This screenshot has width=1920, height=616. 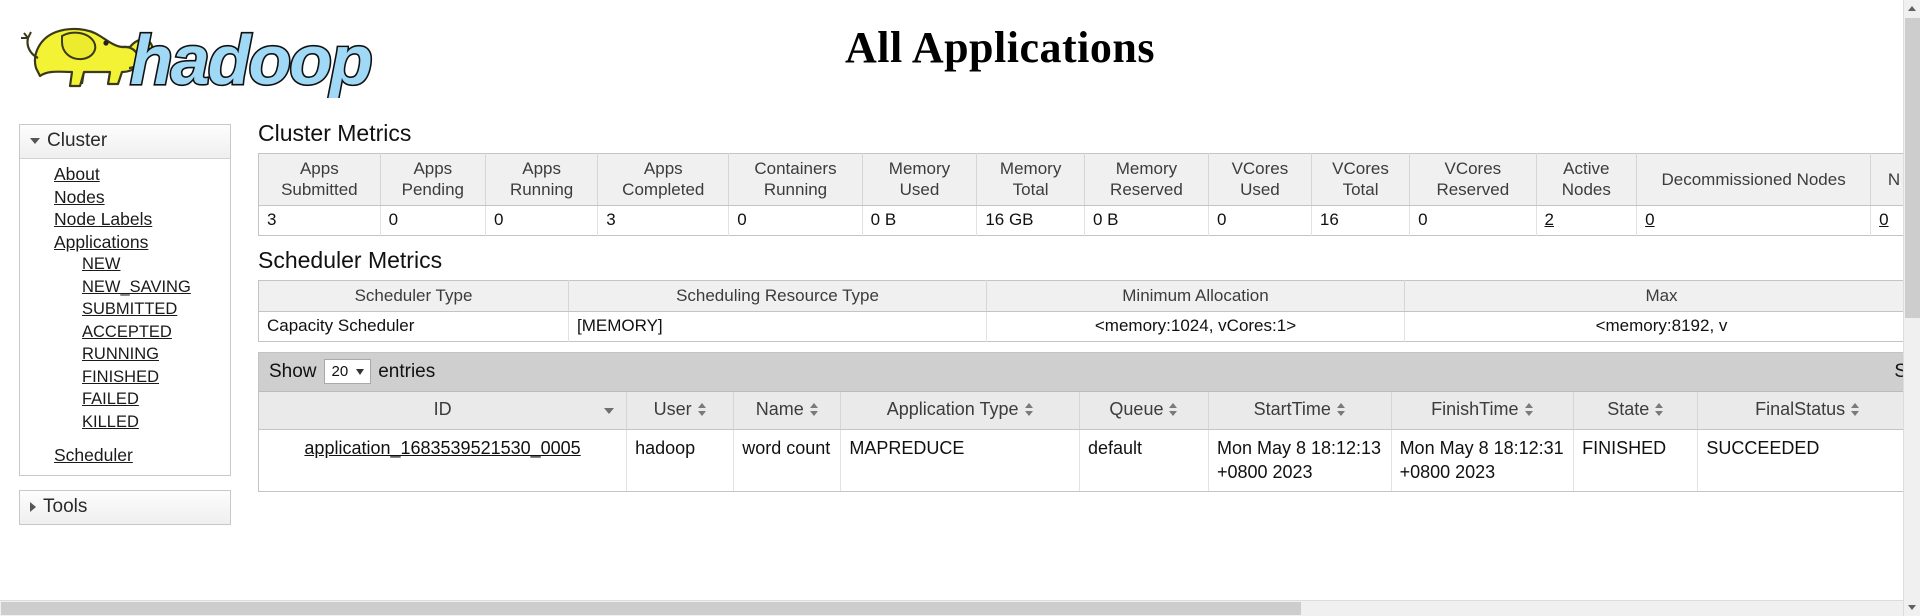 What do you see at coordinates (341, 325) in the screenshot?
I see `val-scheduler-type: Capacity Scheduler` at bounding box center [341, 325].